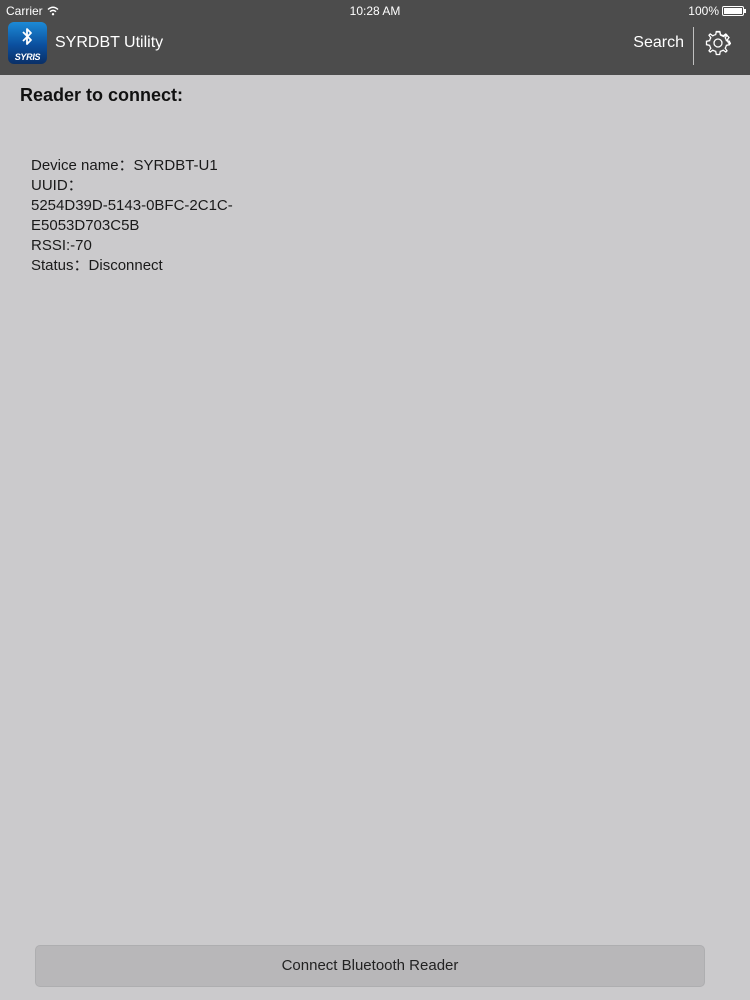 The height and width of the screenshot is (1000, 750). I want to click on device-uuid-value-2: E5053D703C5B, so click(85, 225).